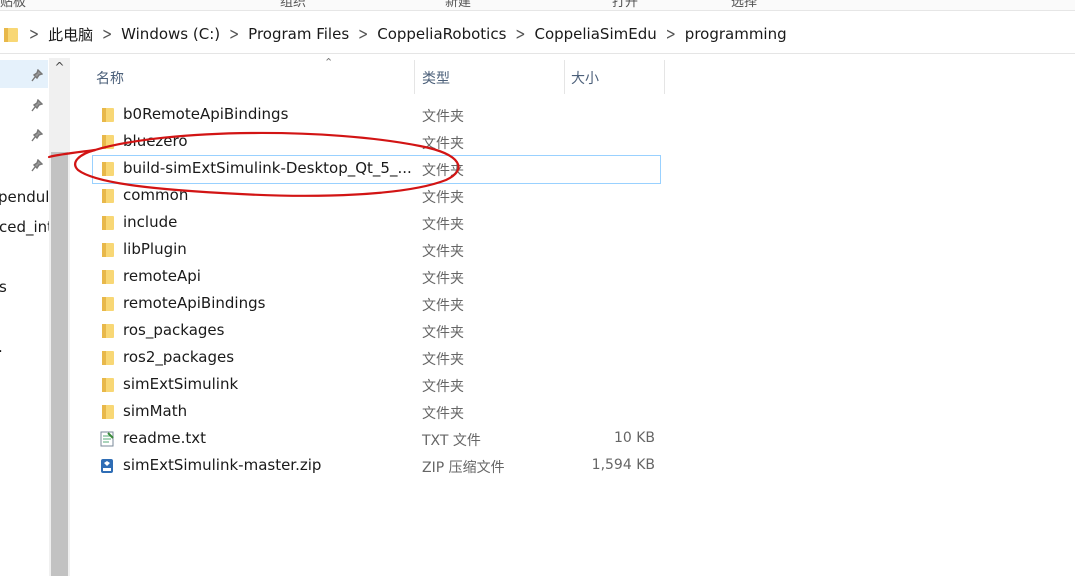  Describe the element at coordinates (376, 142) in the screenshot. I see `file-row: bluezero 文件夹` at that location.